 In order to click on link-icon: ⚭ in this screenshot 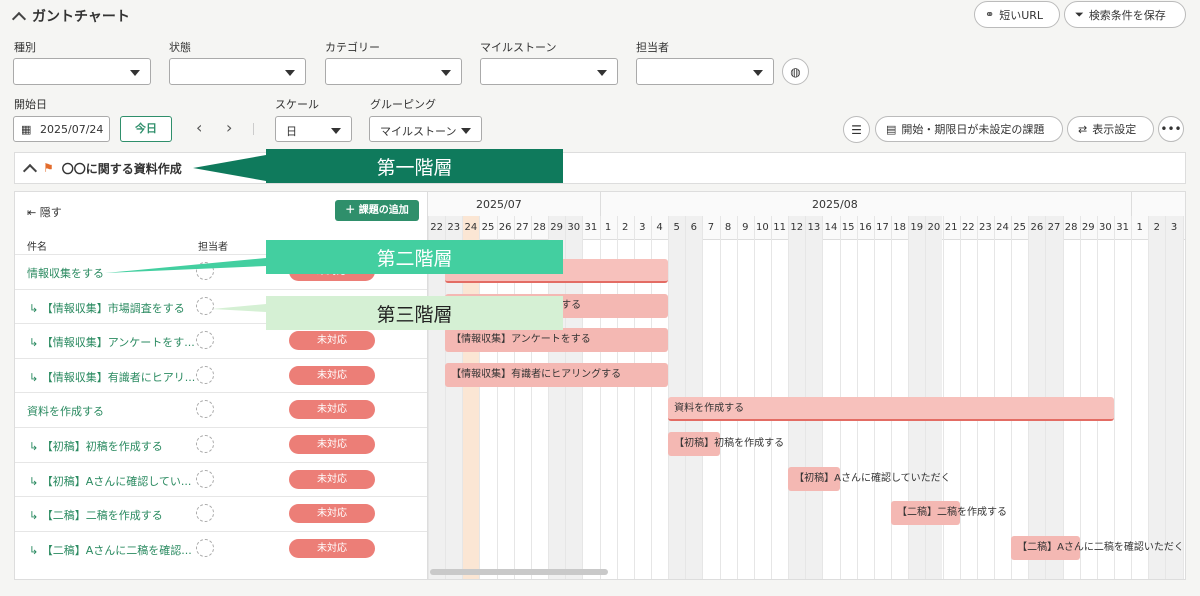, I will do `click(990, 14)`.